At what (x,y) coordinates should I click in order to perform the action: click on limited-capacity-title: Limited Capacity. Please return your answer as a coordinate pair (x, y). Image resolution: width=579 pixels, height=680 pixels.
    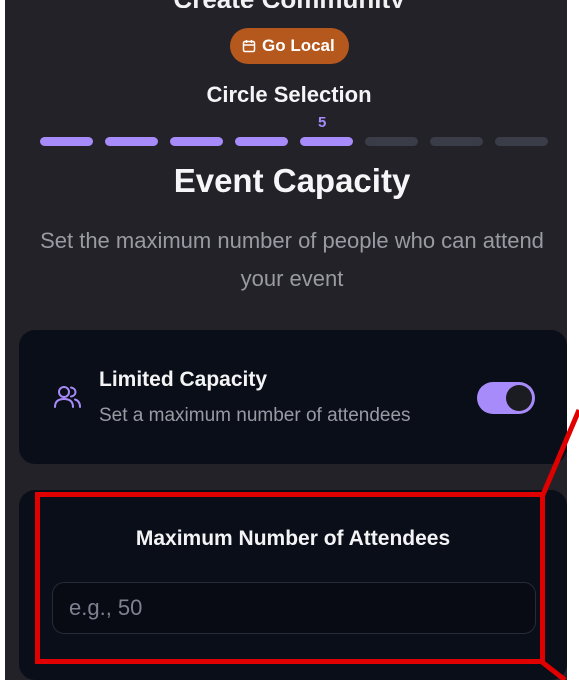
    Looking at the image, I should click on (183, 379).